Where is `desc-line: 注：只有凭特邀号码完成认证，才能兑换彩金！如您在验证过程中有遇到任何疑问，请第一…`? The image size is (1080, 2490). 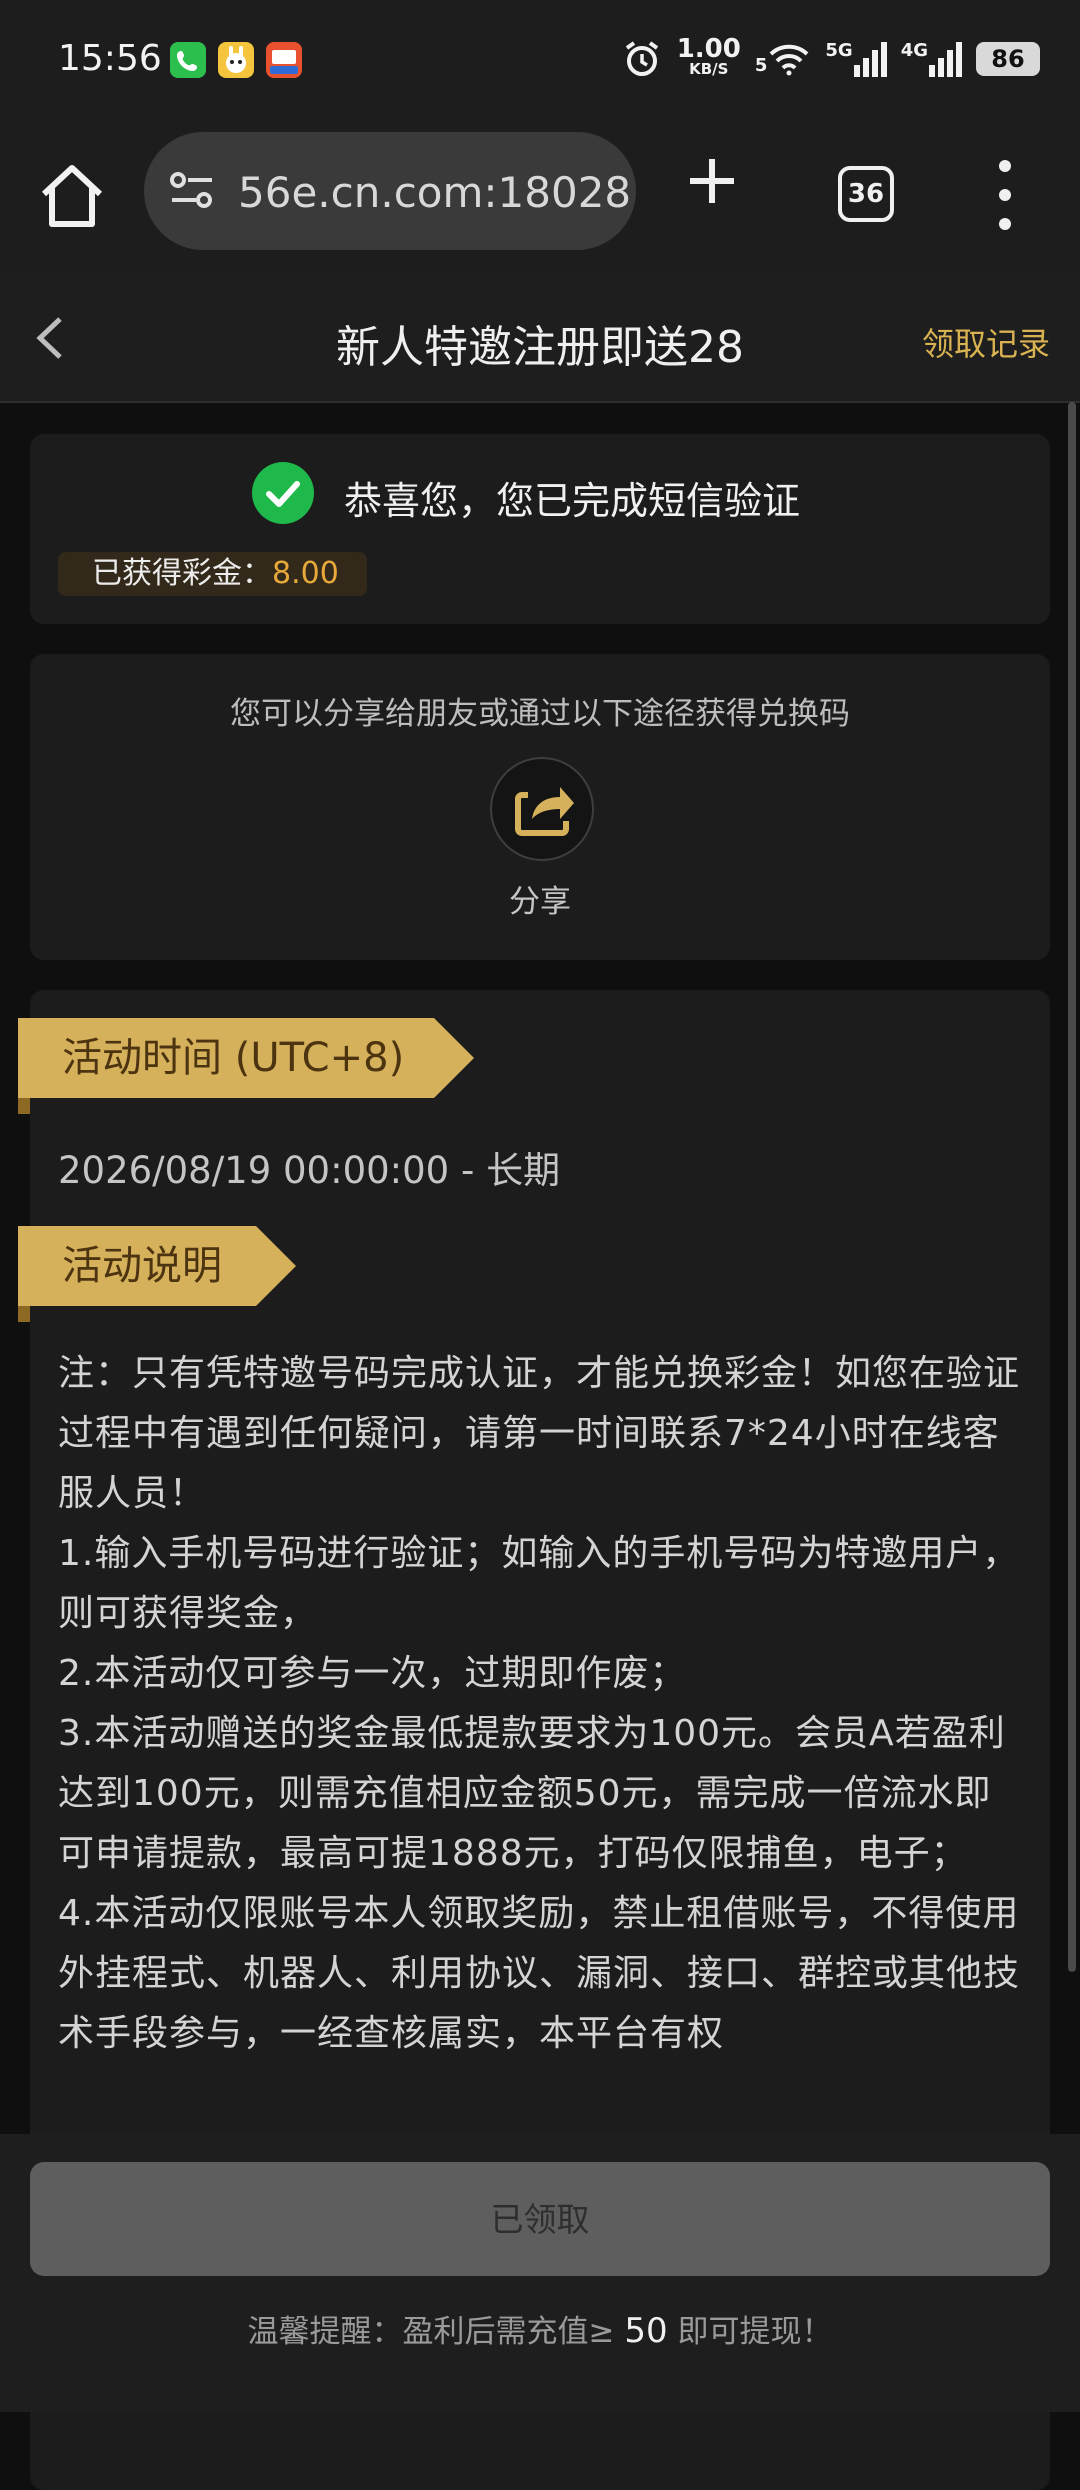 desc-line: 注：只有凭特邀号码完成认证，才能兑换彩金！如您在验证过程中有遇到任何疑问，请第一… is located at coordinates (539, 1433).